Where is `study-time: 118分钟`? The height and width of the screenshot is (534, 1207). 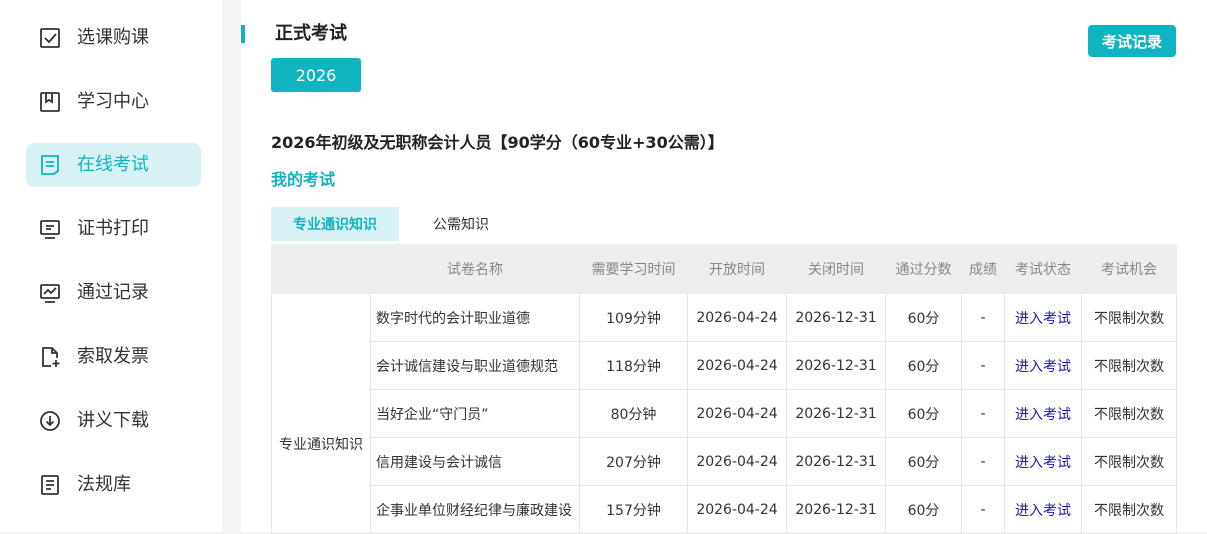 study-time: 118分钟 is located at coordinates (633, 365).